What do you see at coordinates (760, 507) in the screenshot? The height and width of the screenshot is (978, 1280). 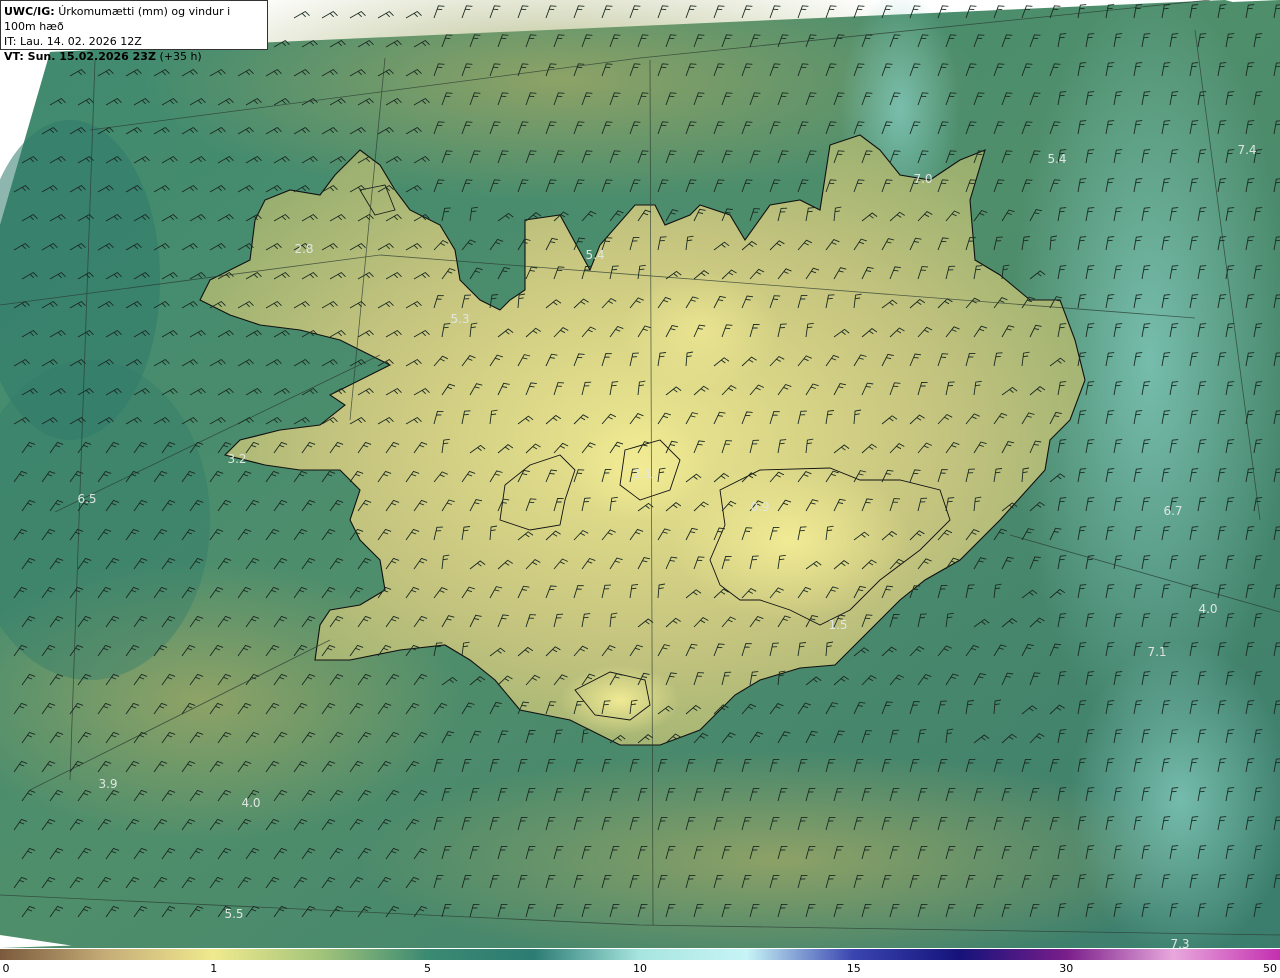 I see `precip-value-label: 0.9` at bounding box center [760, 507].